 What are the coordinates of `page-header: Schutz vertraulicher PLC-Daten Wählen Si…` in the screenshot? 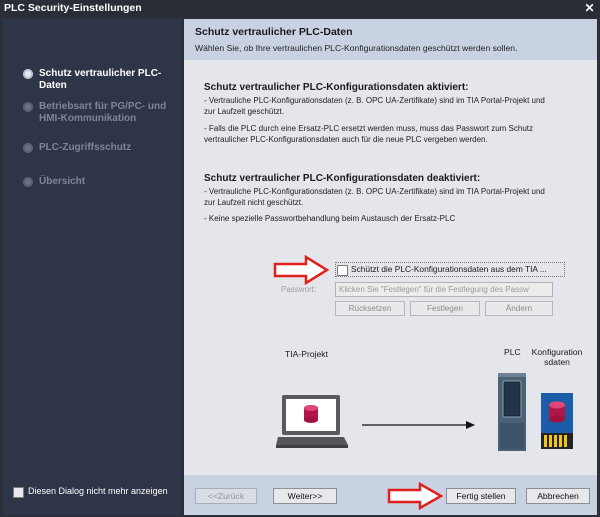 It's located at (390, 39).